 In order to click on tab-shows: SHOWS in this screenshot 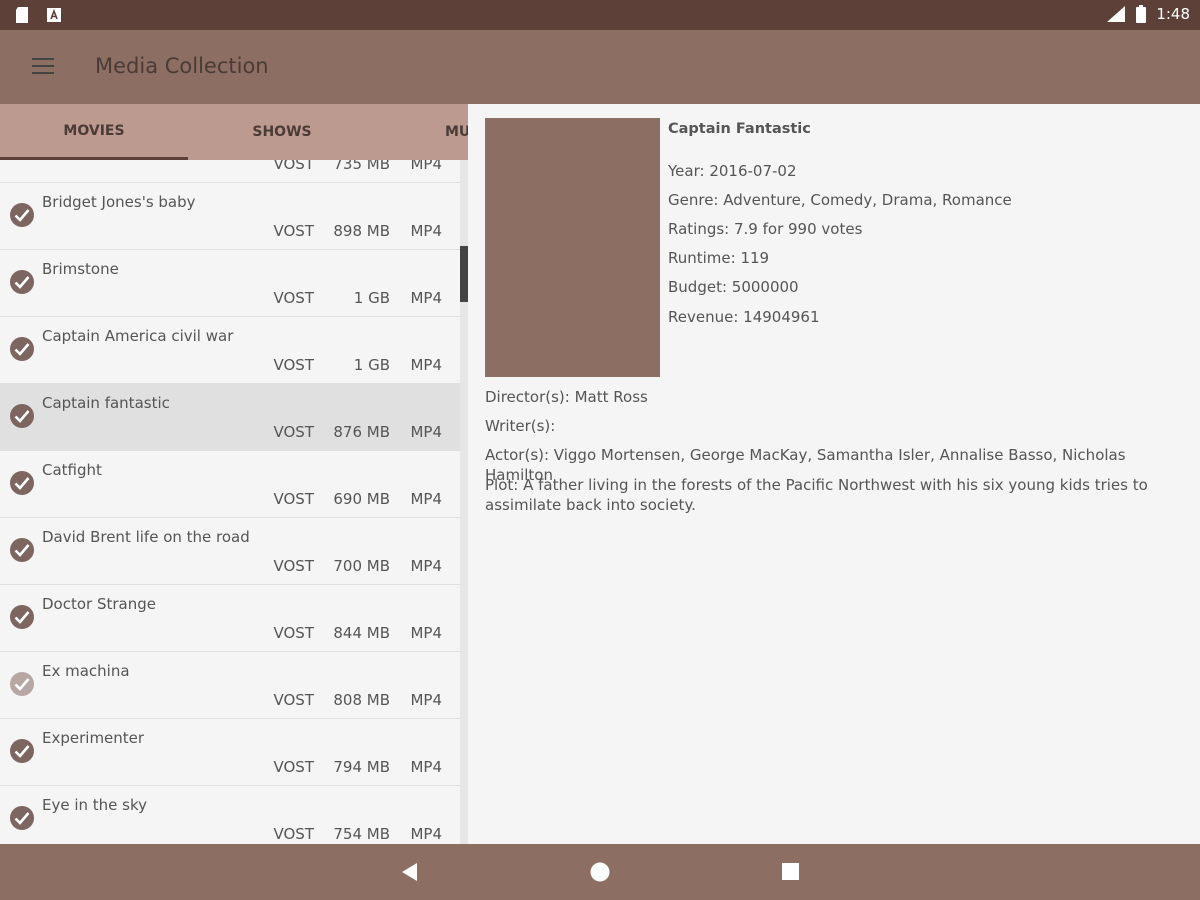, I will do `click(282, 132)`.